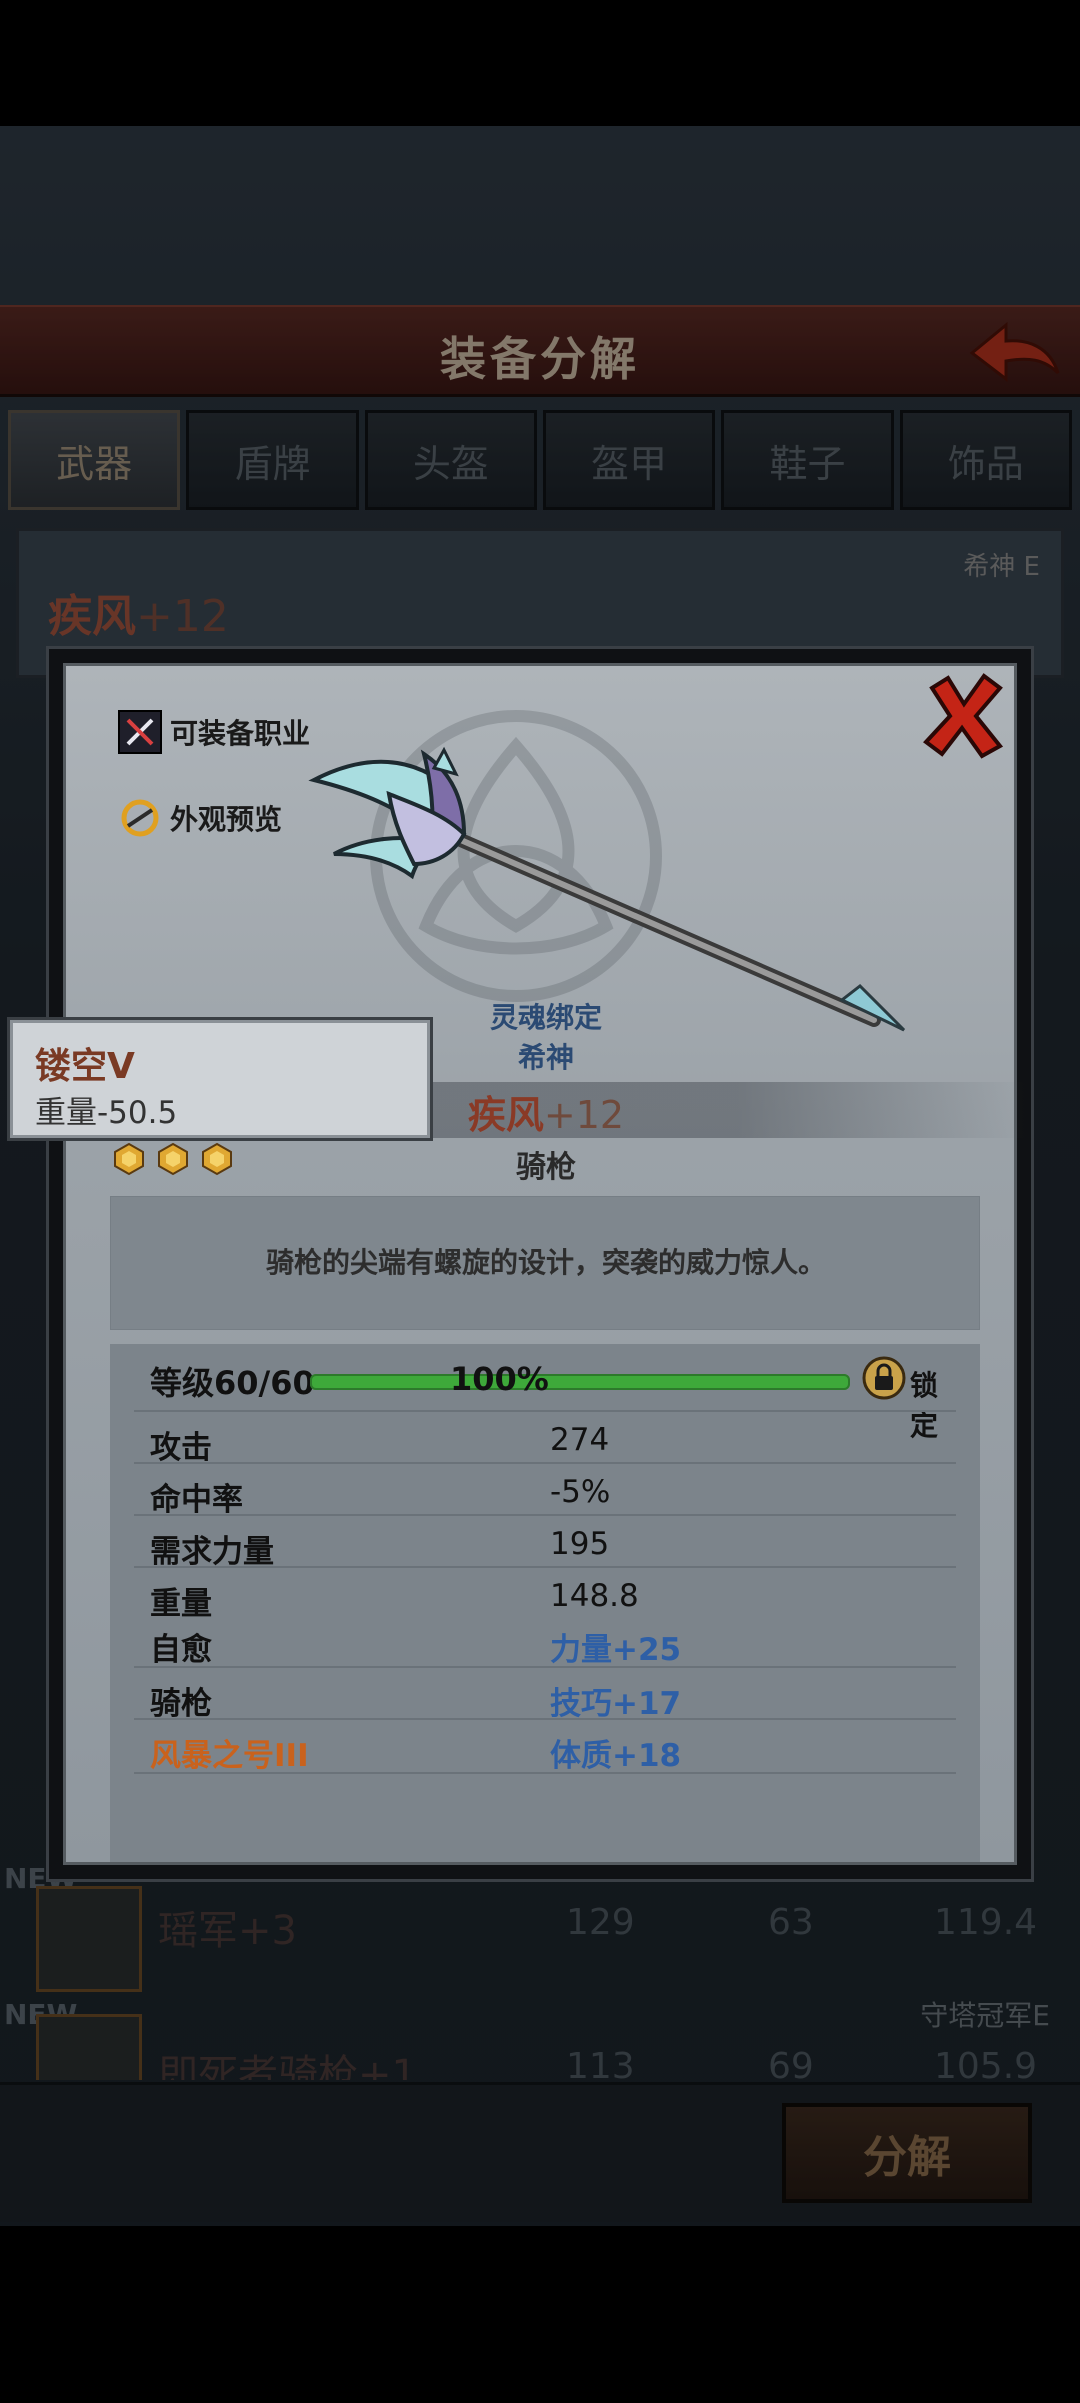 This screenshot has width=1080, height=2403. What do you see at coordinates (212, 1552) in the screenshot?
I see `stat-key: 需求力量` at bounding box center [212, 1552].